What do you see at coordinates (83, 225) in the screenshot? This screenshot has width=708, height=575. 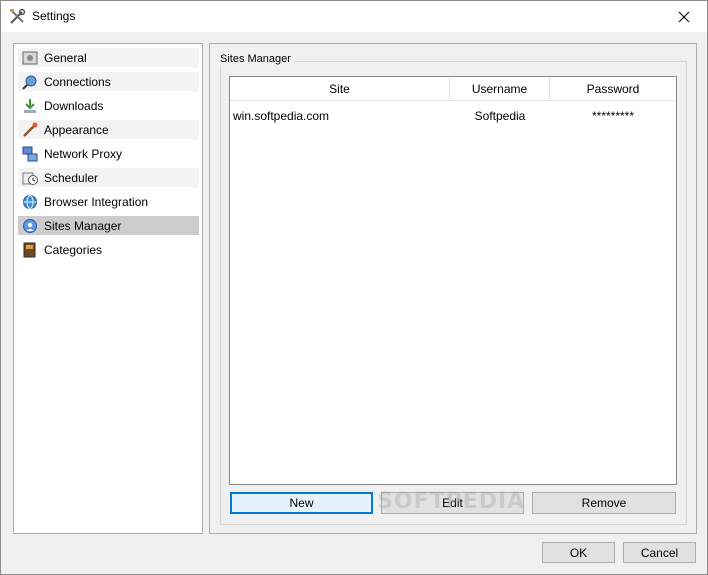 I see `sidebar-item-label: Sites Manager` at bounding box center [83, 225].